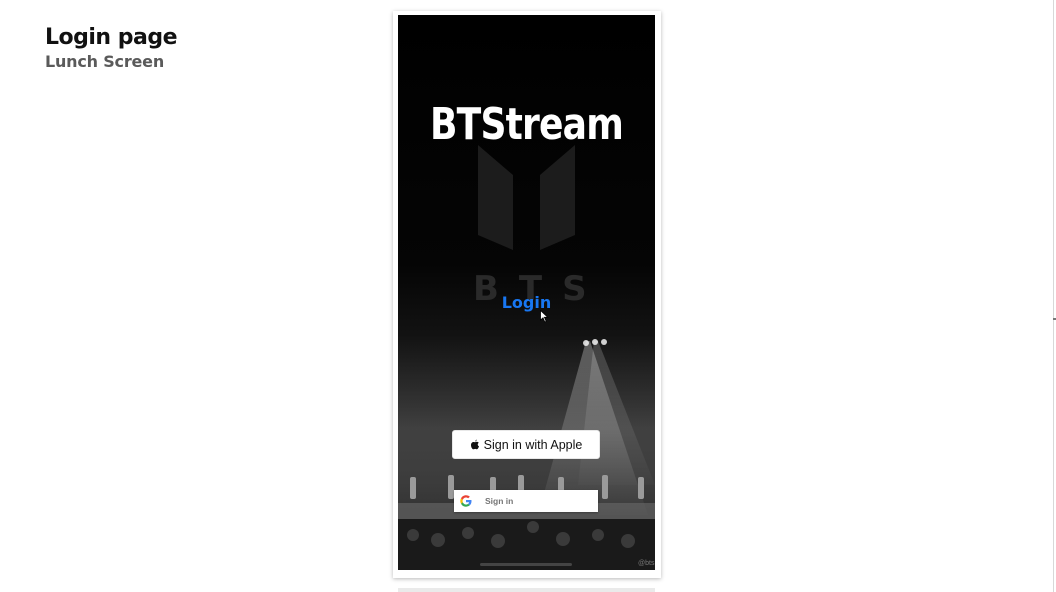 Image resolution: width=1056 pixels, height=592 pixels. I want to click on sign-in-with-apple-button: Sign in with Apple, so click(526, 444).